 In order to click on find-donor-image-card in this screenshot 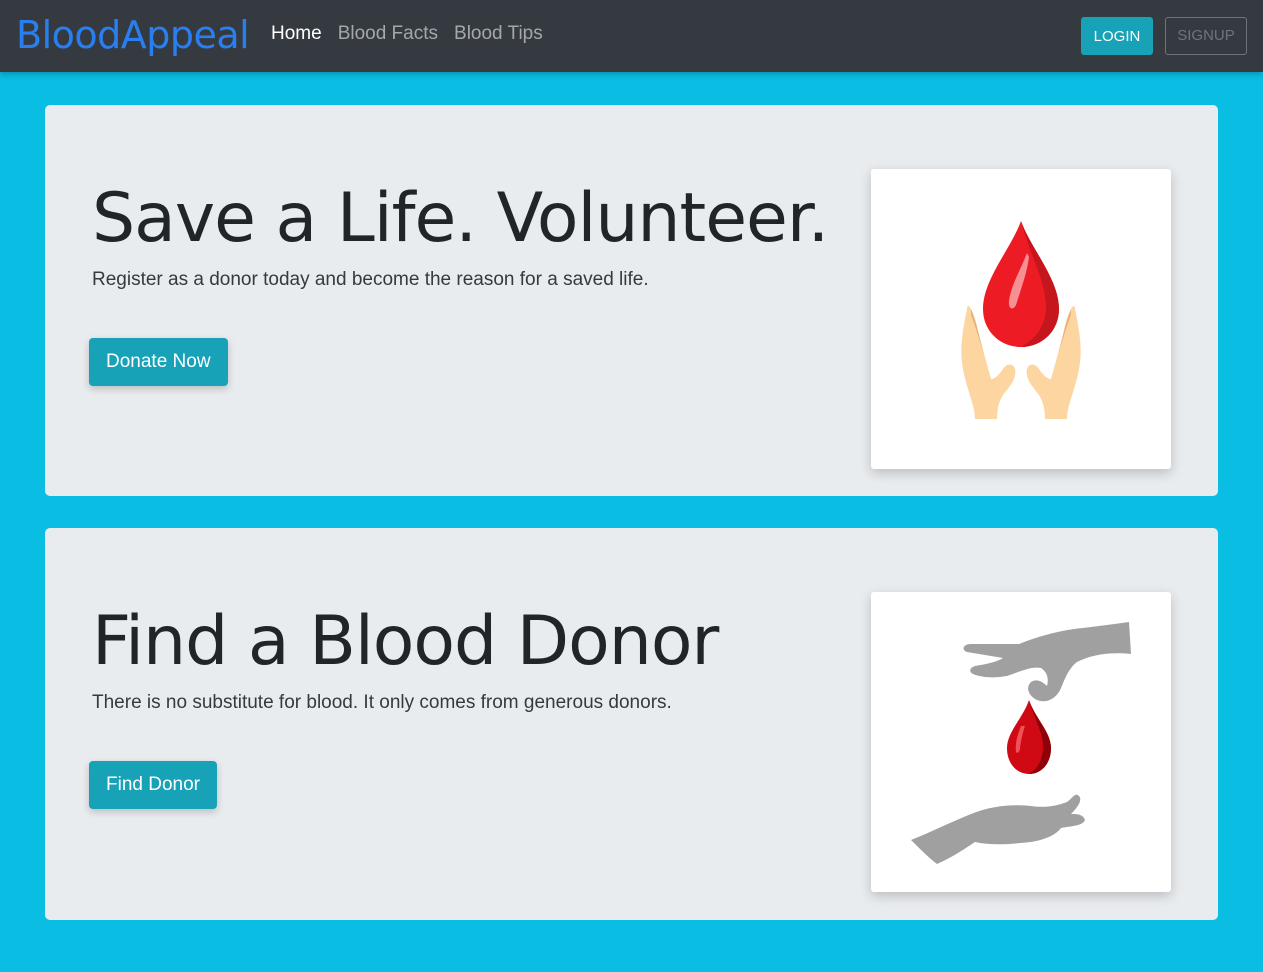, I will do `click(1021, 742)`.